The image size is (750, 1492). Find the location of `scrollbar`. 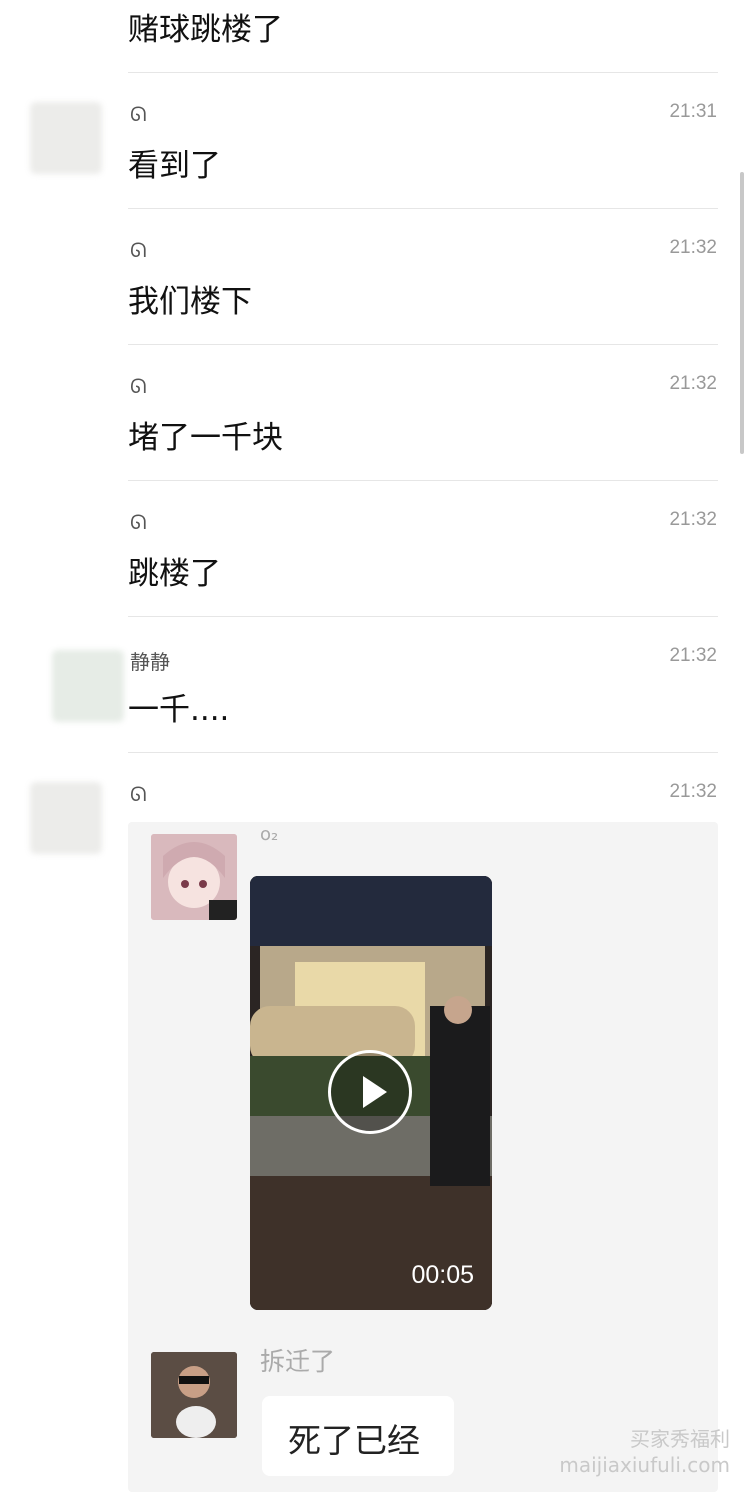

scrollbar is located at coordinates (742, 313).